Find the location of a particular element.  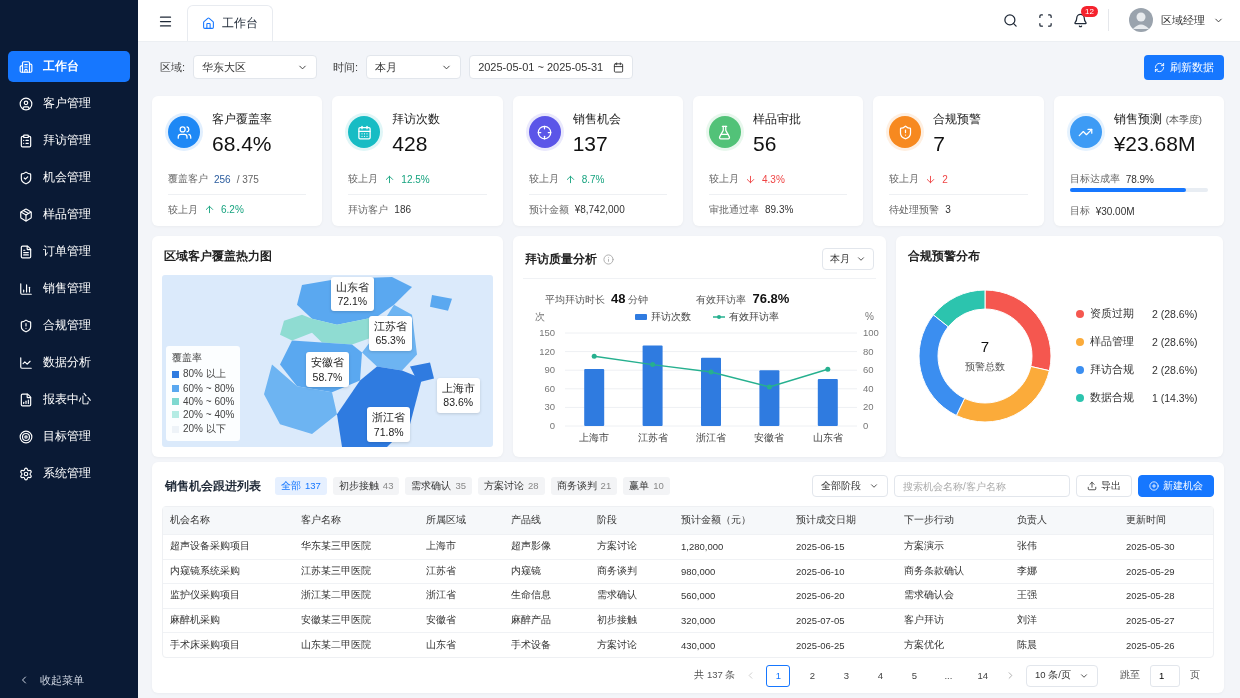

panel-title: 合规预警分布 is located at coordinates (944, 256).